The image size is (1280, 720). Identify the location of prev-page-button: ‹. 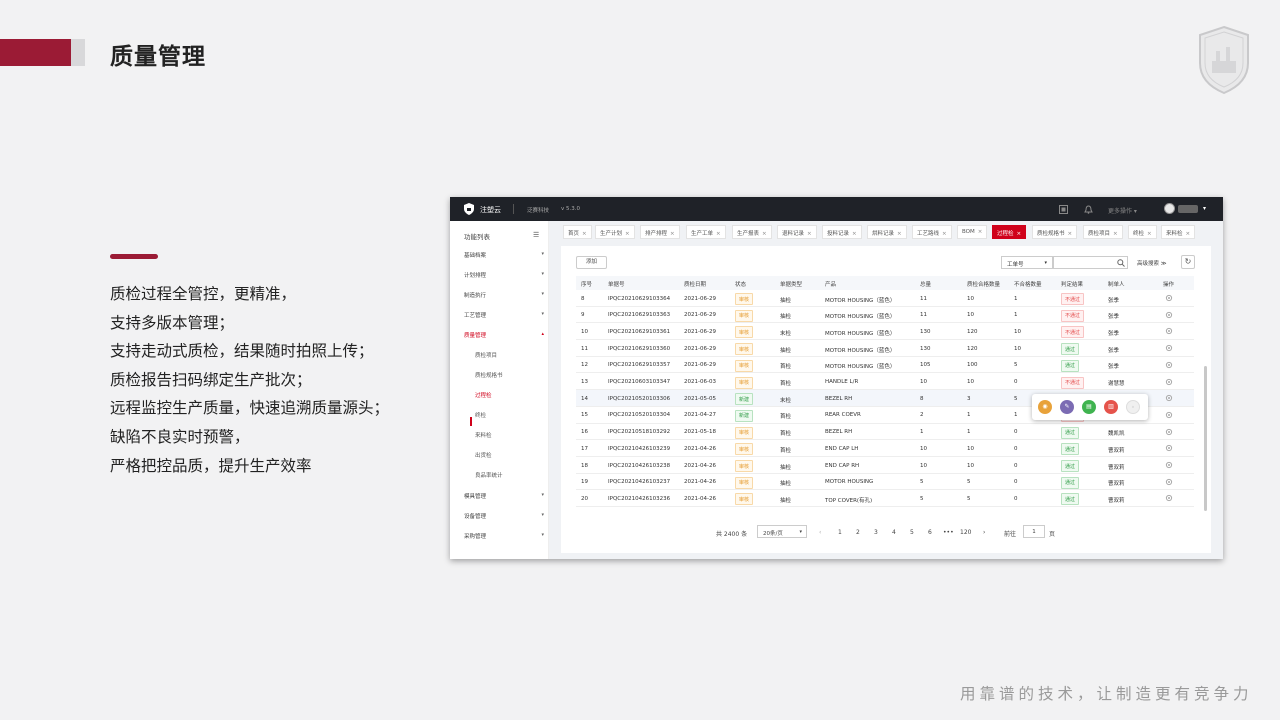
(820, 532).